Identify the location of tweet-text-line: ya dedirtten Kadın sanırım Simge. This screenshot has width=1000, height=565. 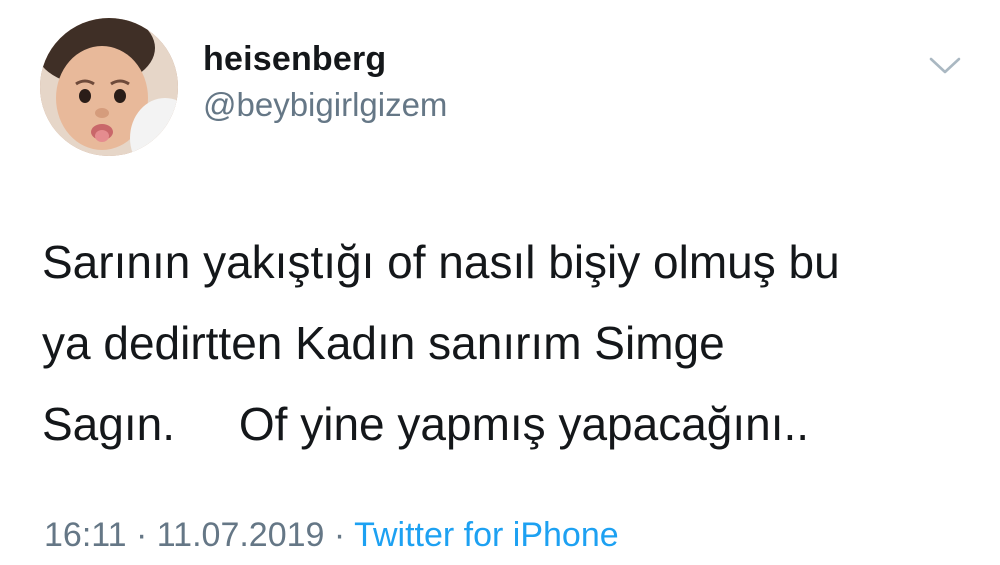
(383, 343).